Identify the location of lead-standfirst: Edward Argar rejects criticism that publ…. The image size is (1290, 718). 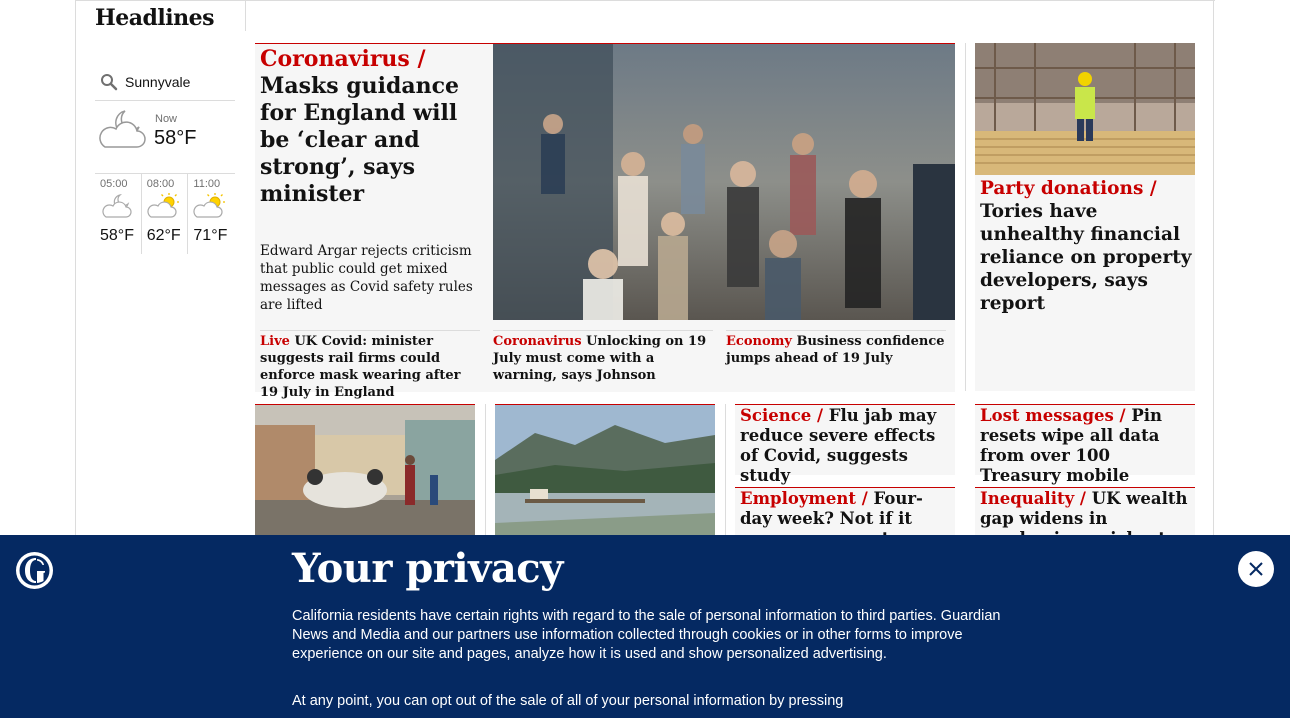
(366, 278).